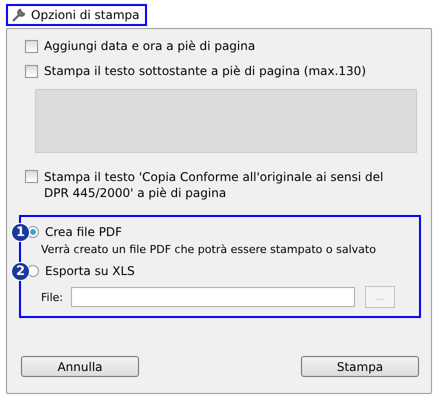 The width and height of the screenshot is (438, 408). I want to click on step-badge: 1, so click(20, 232).